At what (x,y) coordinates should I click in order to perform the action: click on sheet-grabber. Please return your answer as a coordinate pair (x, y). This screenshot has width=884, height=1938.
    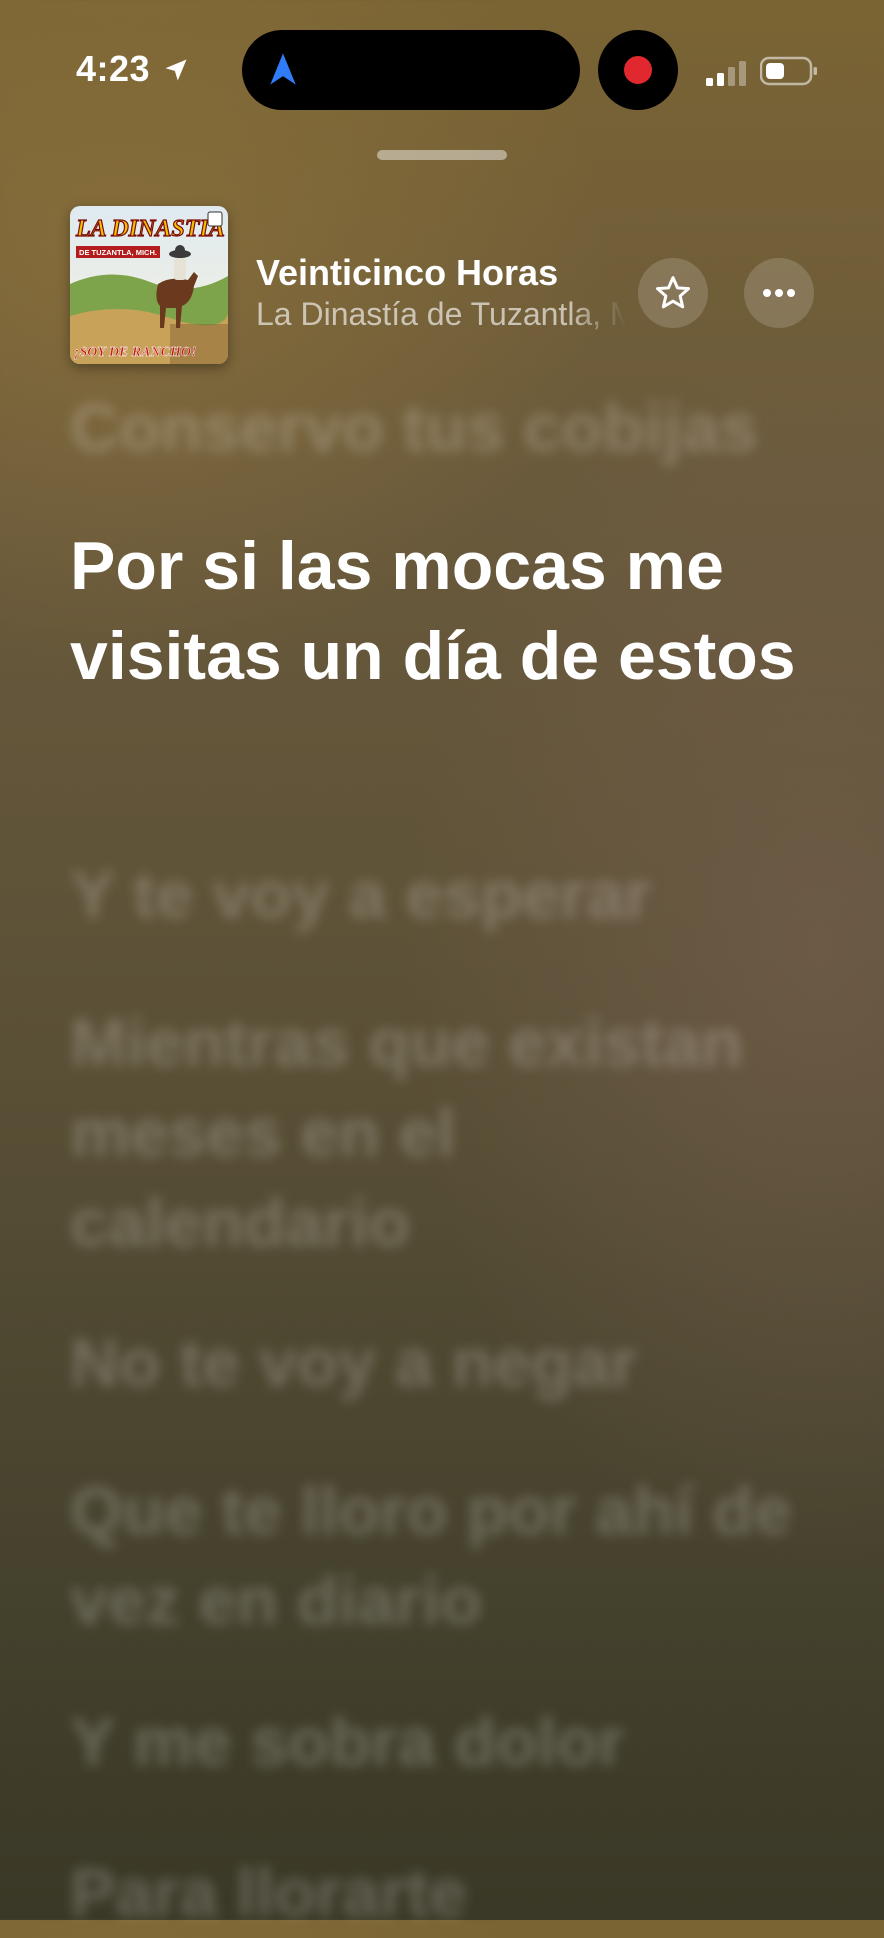
    Looking at the image, I should click on (442, 155).